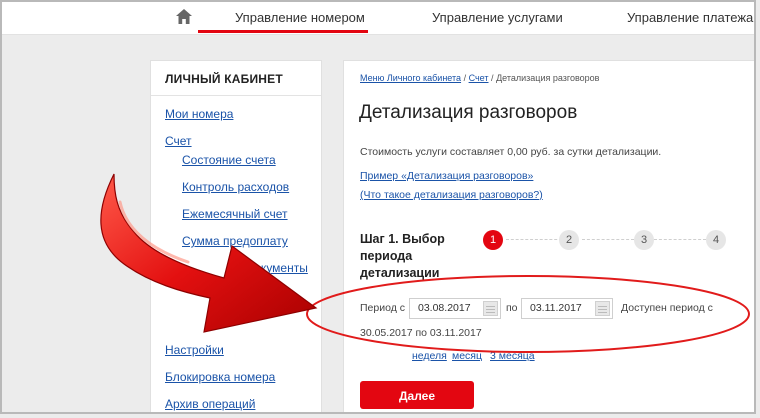 This screenshot has height=418, width=760. Describe the element at coordinates (417, 395) in the screenshot. I see `next-button: Далее` at that location.